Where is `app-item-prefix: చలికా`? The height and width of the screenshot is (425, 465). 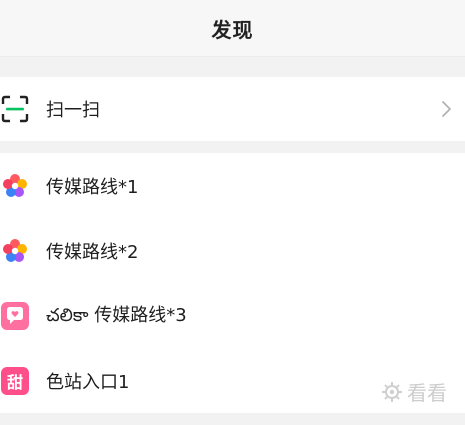
app-item-prefix: చలికా is located at coordinates (67, 315).